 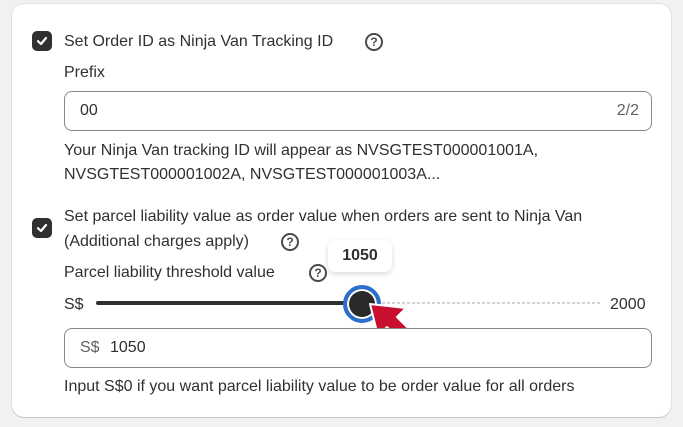 I want to click on threshold-input-value: 1050, so click(x=128, y=347).